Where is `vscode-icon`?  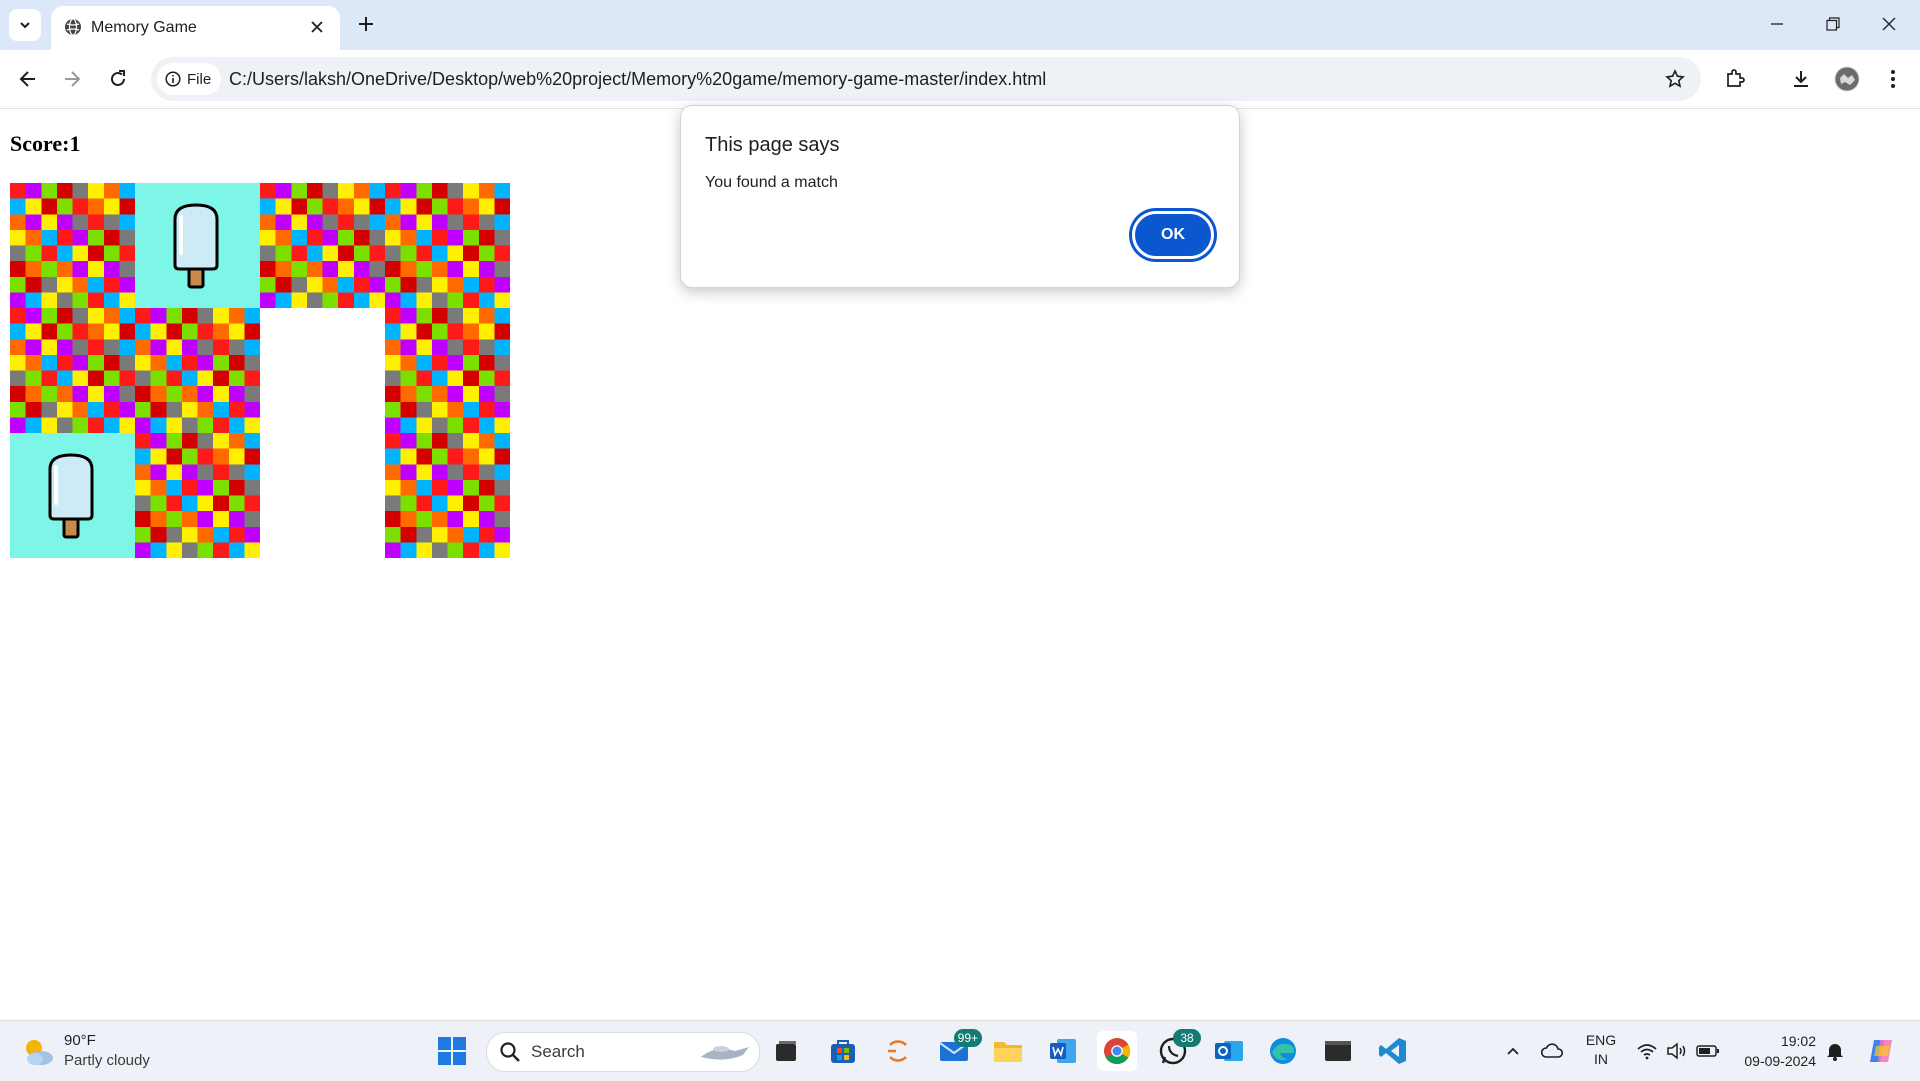 vscode-icon is located at coordinates (1392, 1051).